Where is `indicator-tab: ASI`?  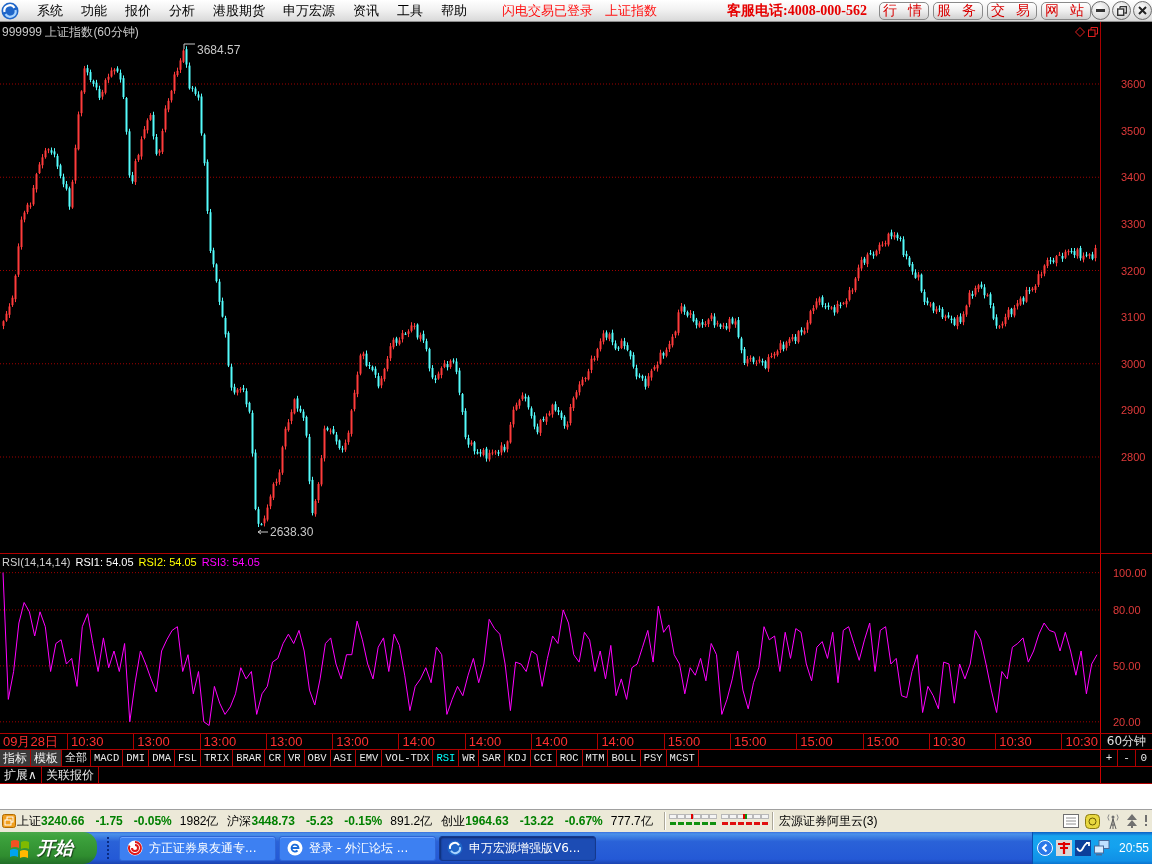
indicator-tab: ASI is located at coordinates (343, 758).